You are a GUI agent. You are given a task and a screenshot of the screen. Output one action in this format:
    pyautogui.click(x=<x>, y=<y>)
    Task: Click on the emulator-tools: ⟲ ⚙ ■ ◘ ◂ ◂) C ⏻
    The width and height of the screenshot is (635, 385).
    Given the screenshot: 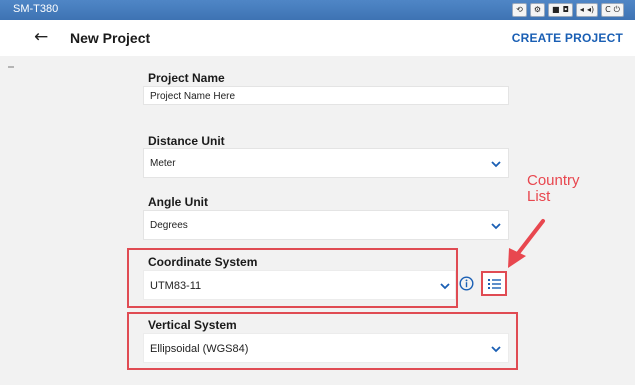 What is the action you would take?
    pyautogui.click(x=568, y=10)
    